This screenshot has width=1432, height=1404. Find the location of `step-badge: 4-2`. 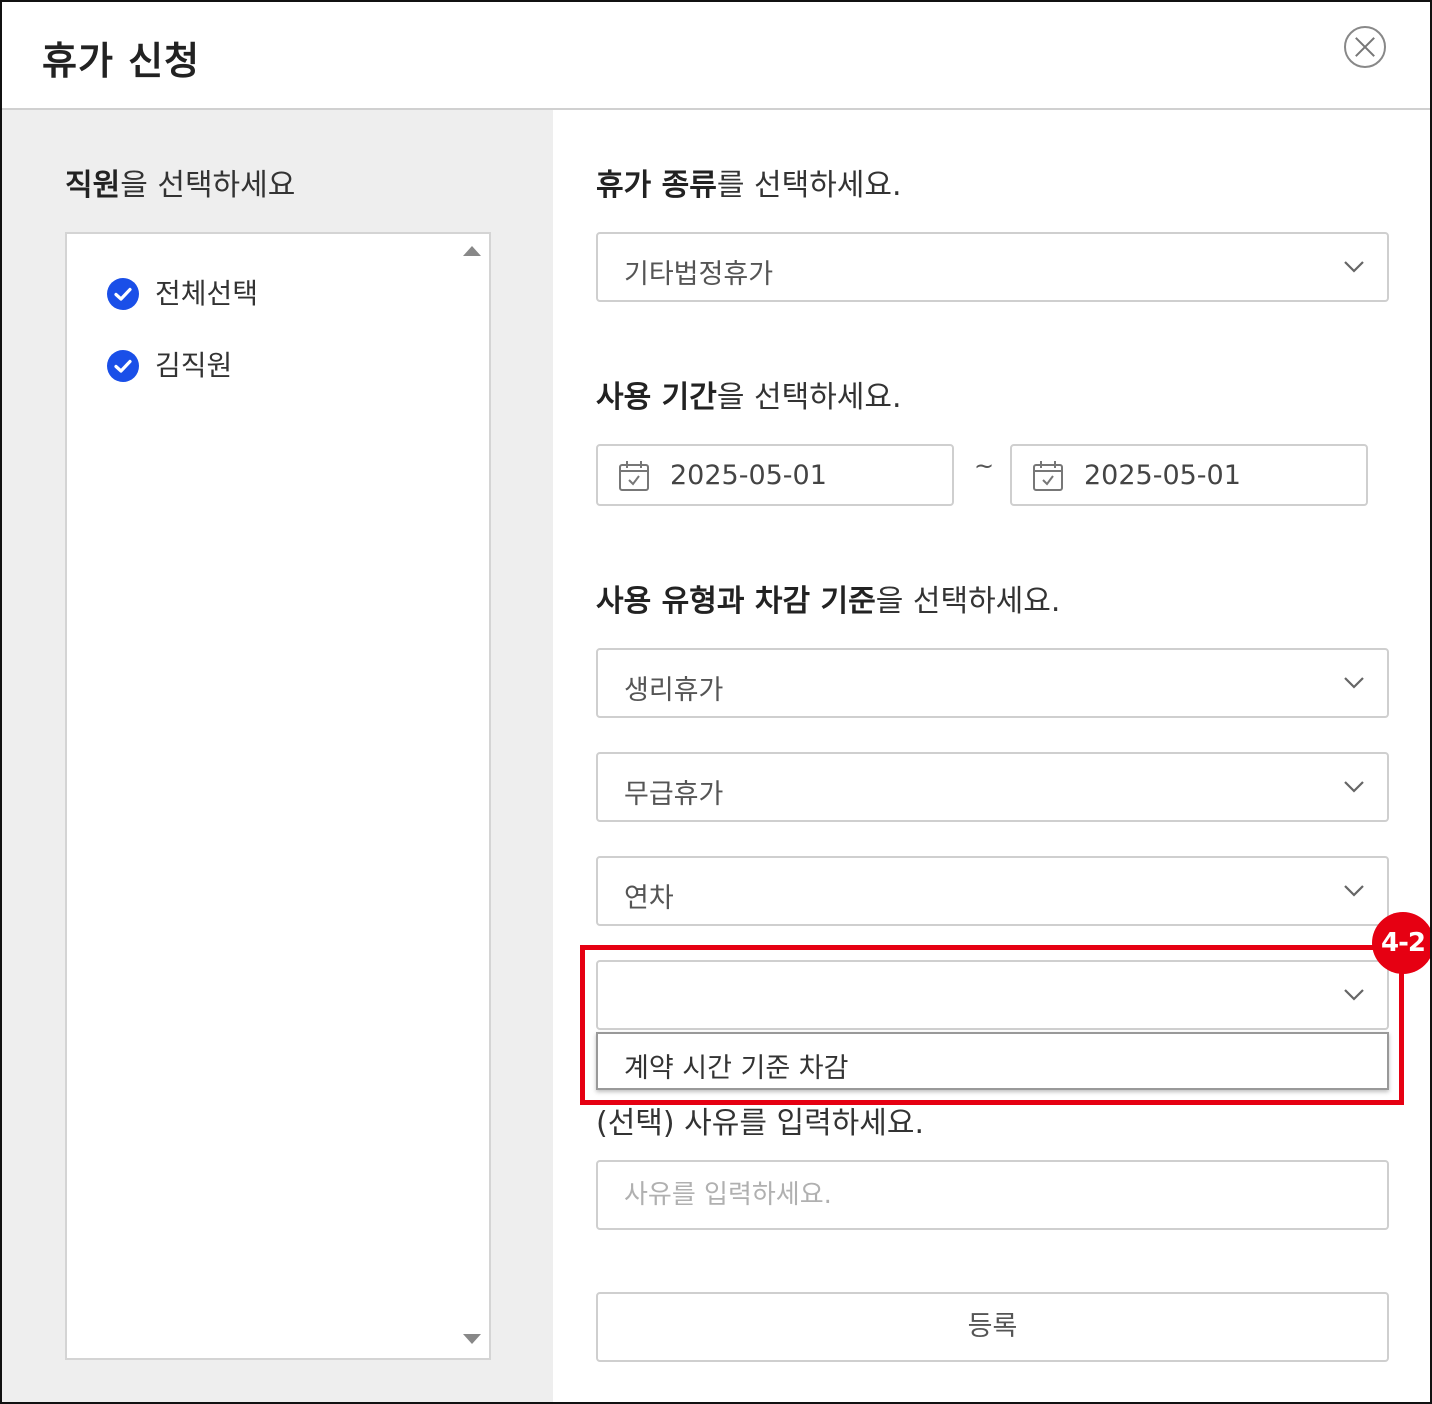

step-badge: 4-2 is located at coordinates (1401, 943).